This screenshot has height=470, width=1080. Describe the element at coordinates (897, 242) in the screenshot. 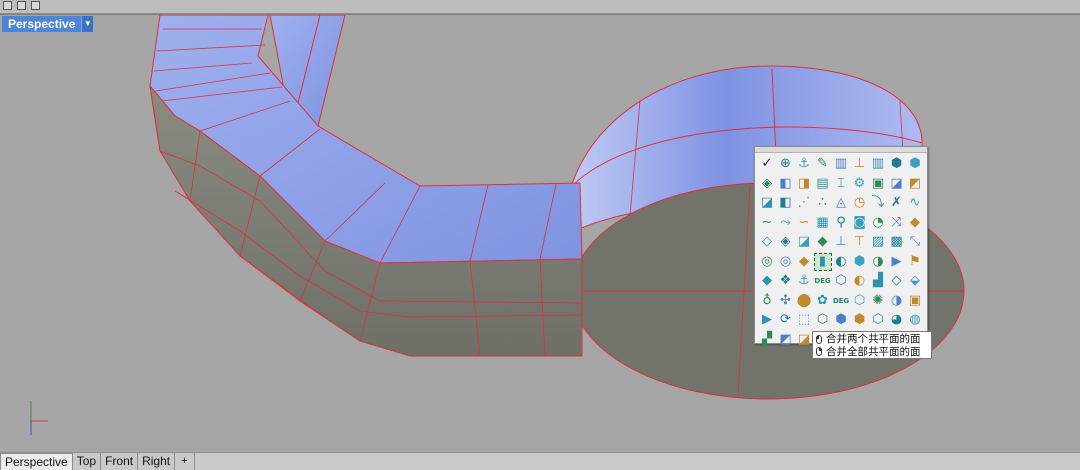

I see `tool-icon: ▩` at that location.